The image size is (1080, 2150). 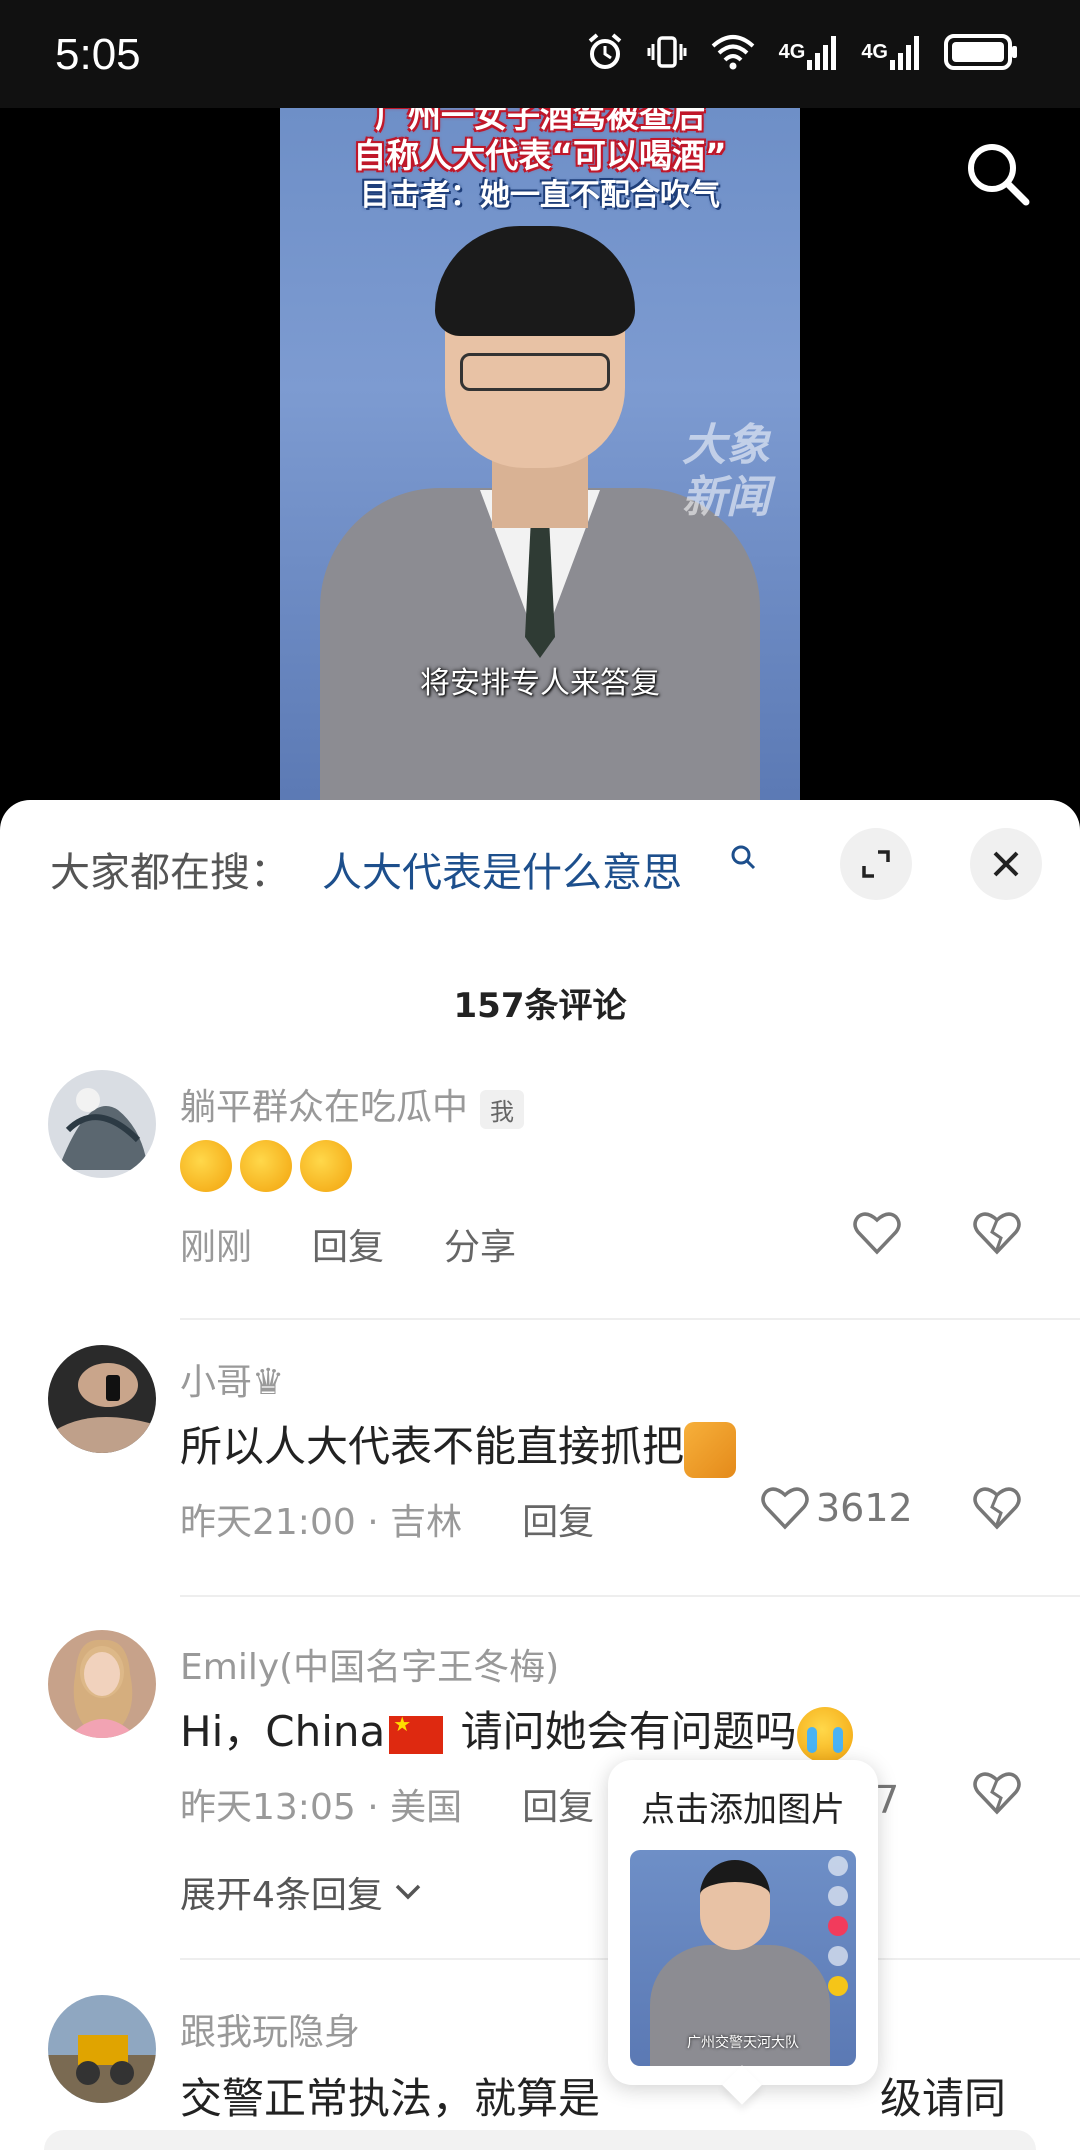 What do you see at coordinates (535, 281) in the screenshot?
I see `anchor-hair` at bounding box center [535, 281].